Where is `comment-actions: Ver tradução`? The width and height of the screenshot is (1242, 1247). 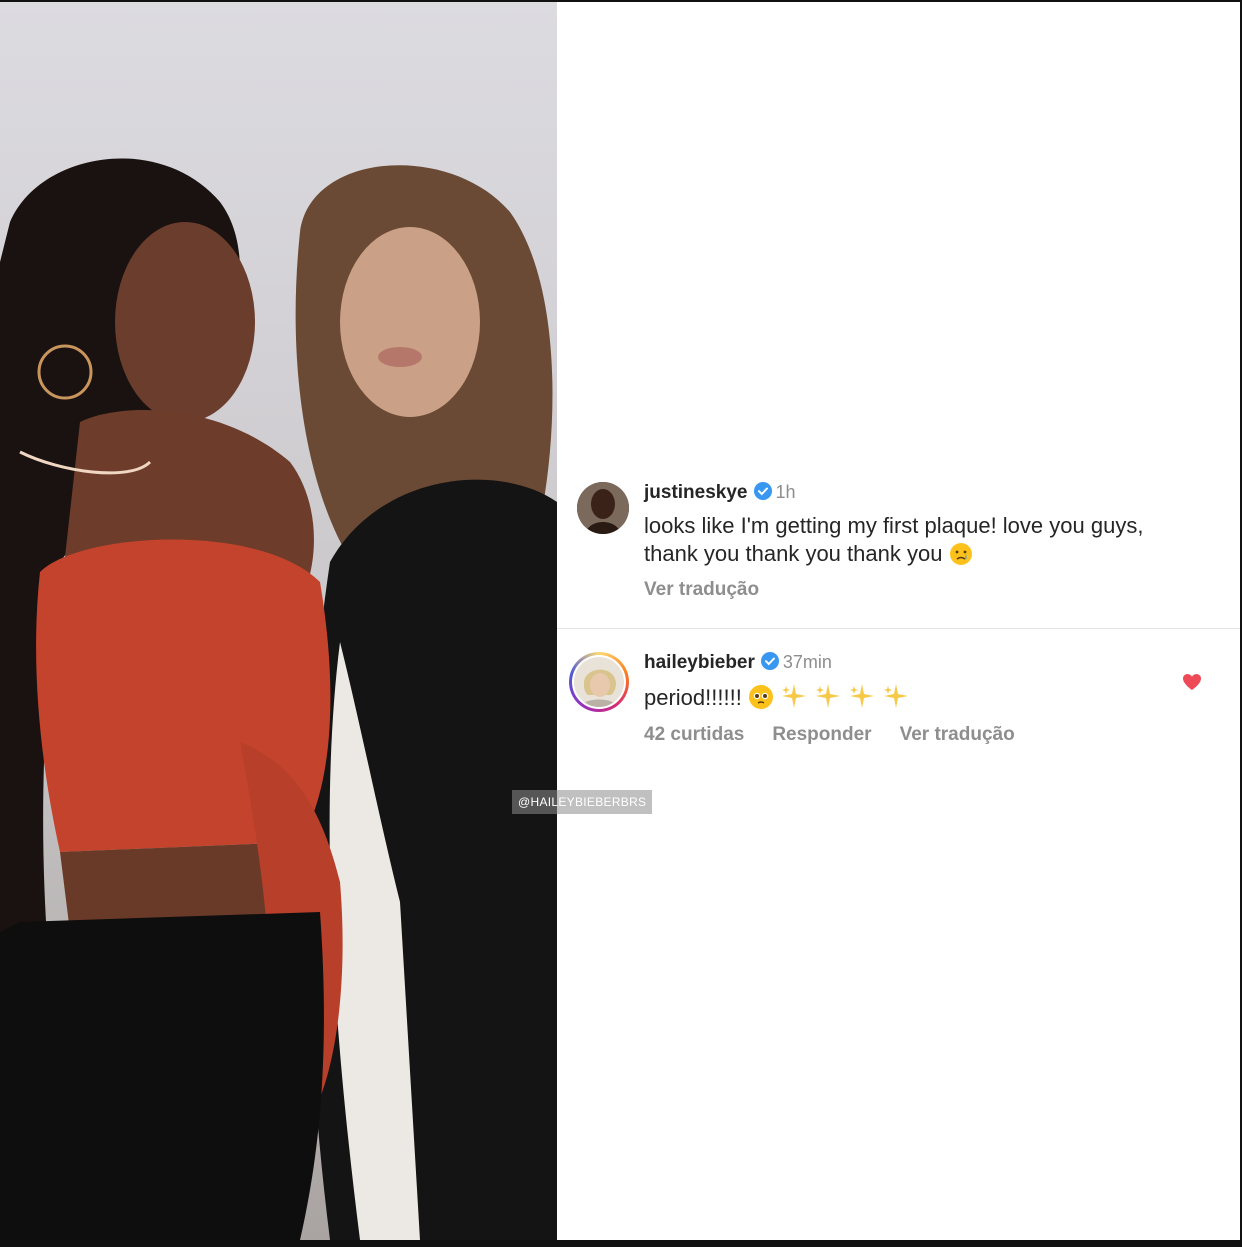 comment-actions: Ver tradução is located at coordinates (715, 590).